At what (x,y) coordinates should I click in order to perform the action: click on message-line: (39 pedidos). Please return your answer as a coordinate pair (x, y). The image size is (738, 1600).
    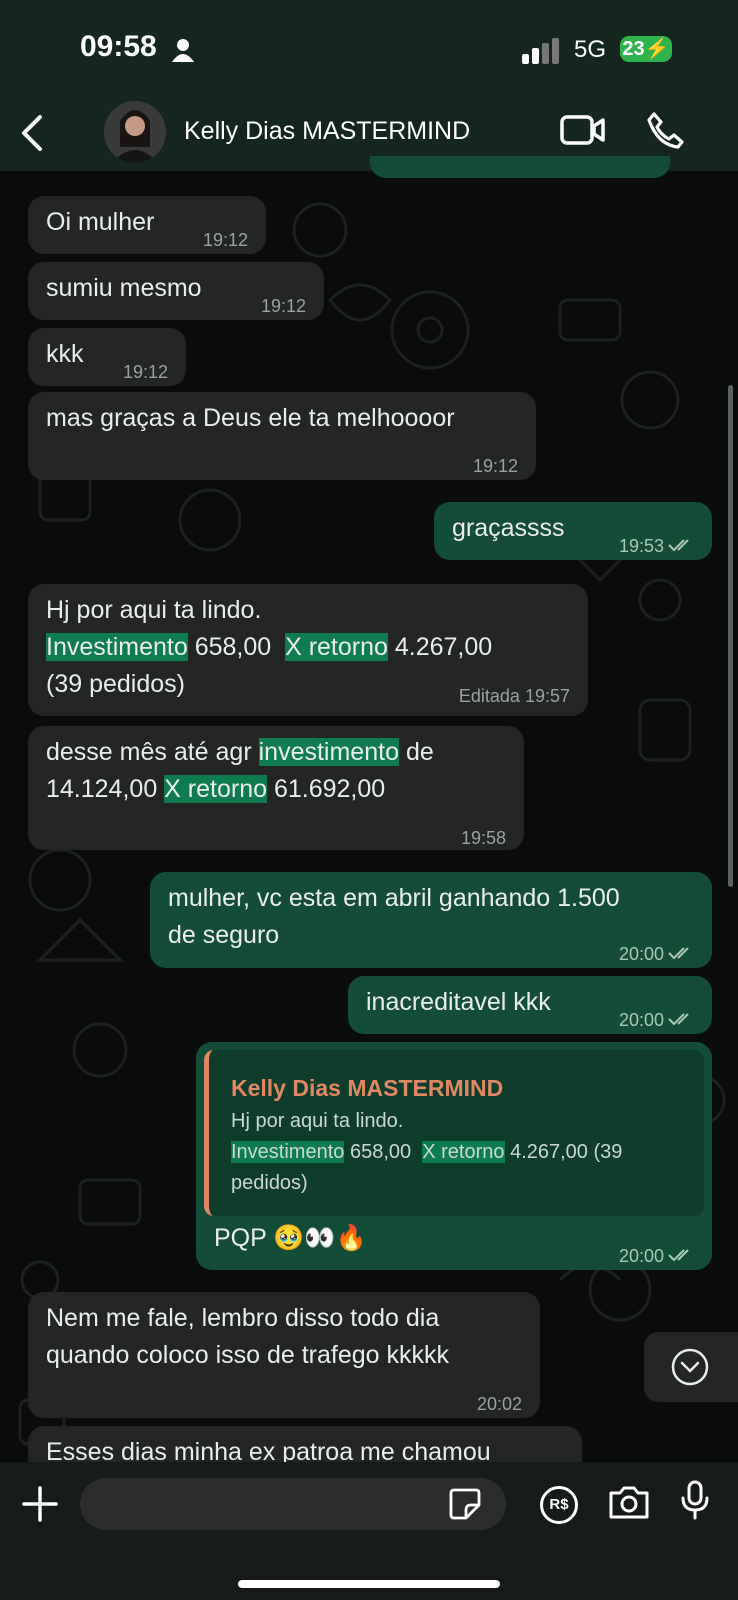
    Looking at the image, I should click on (115, 684).